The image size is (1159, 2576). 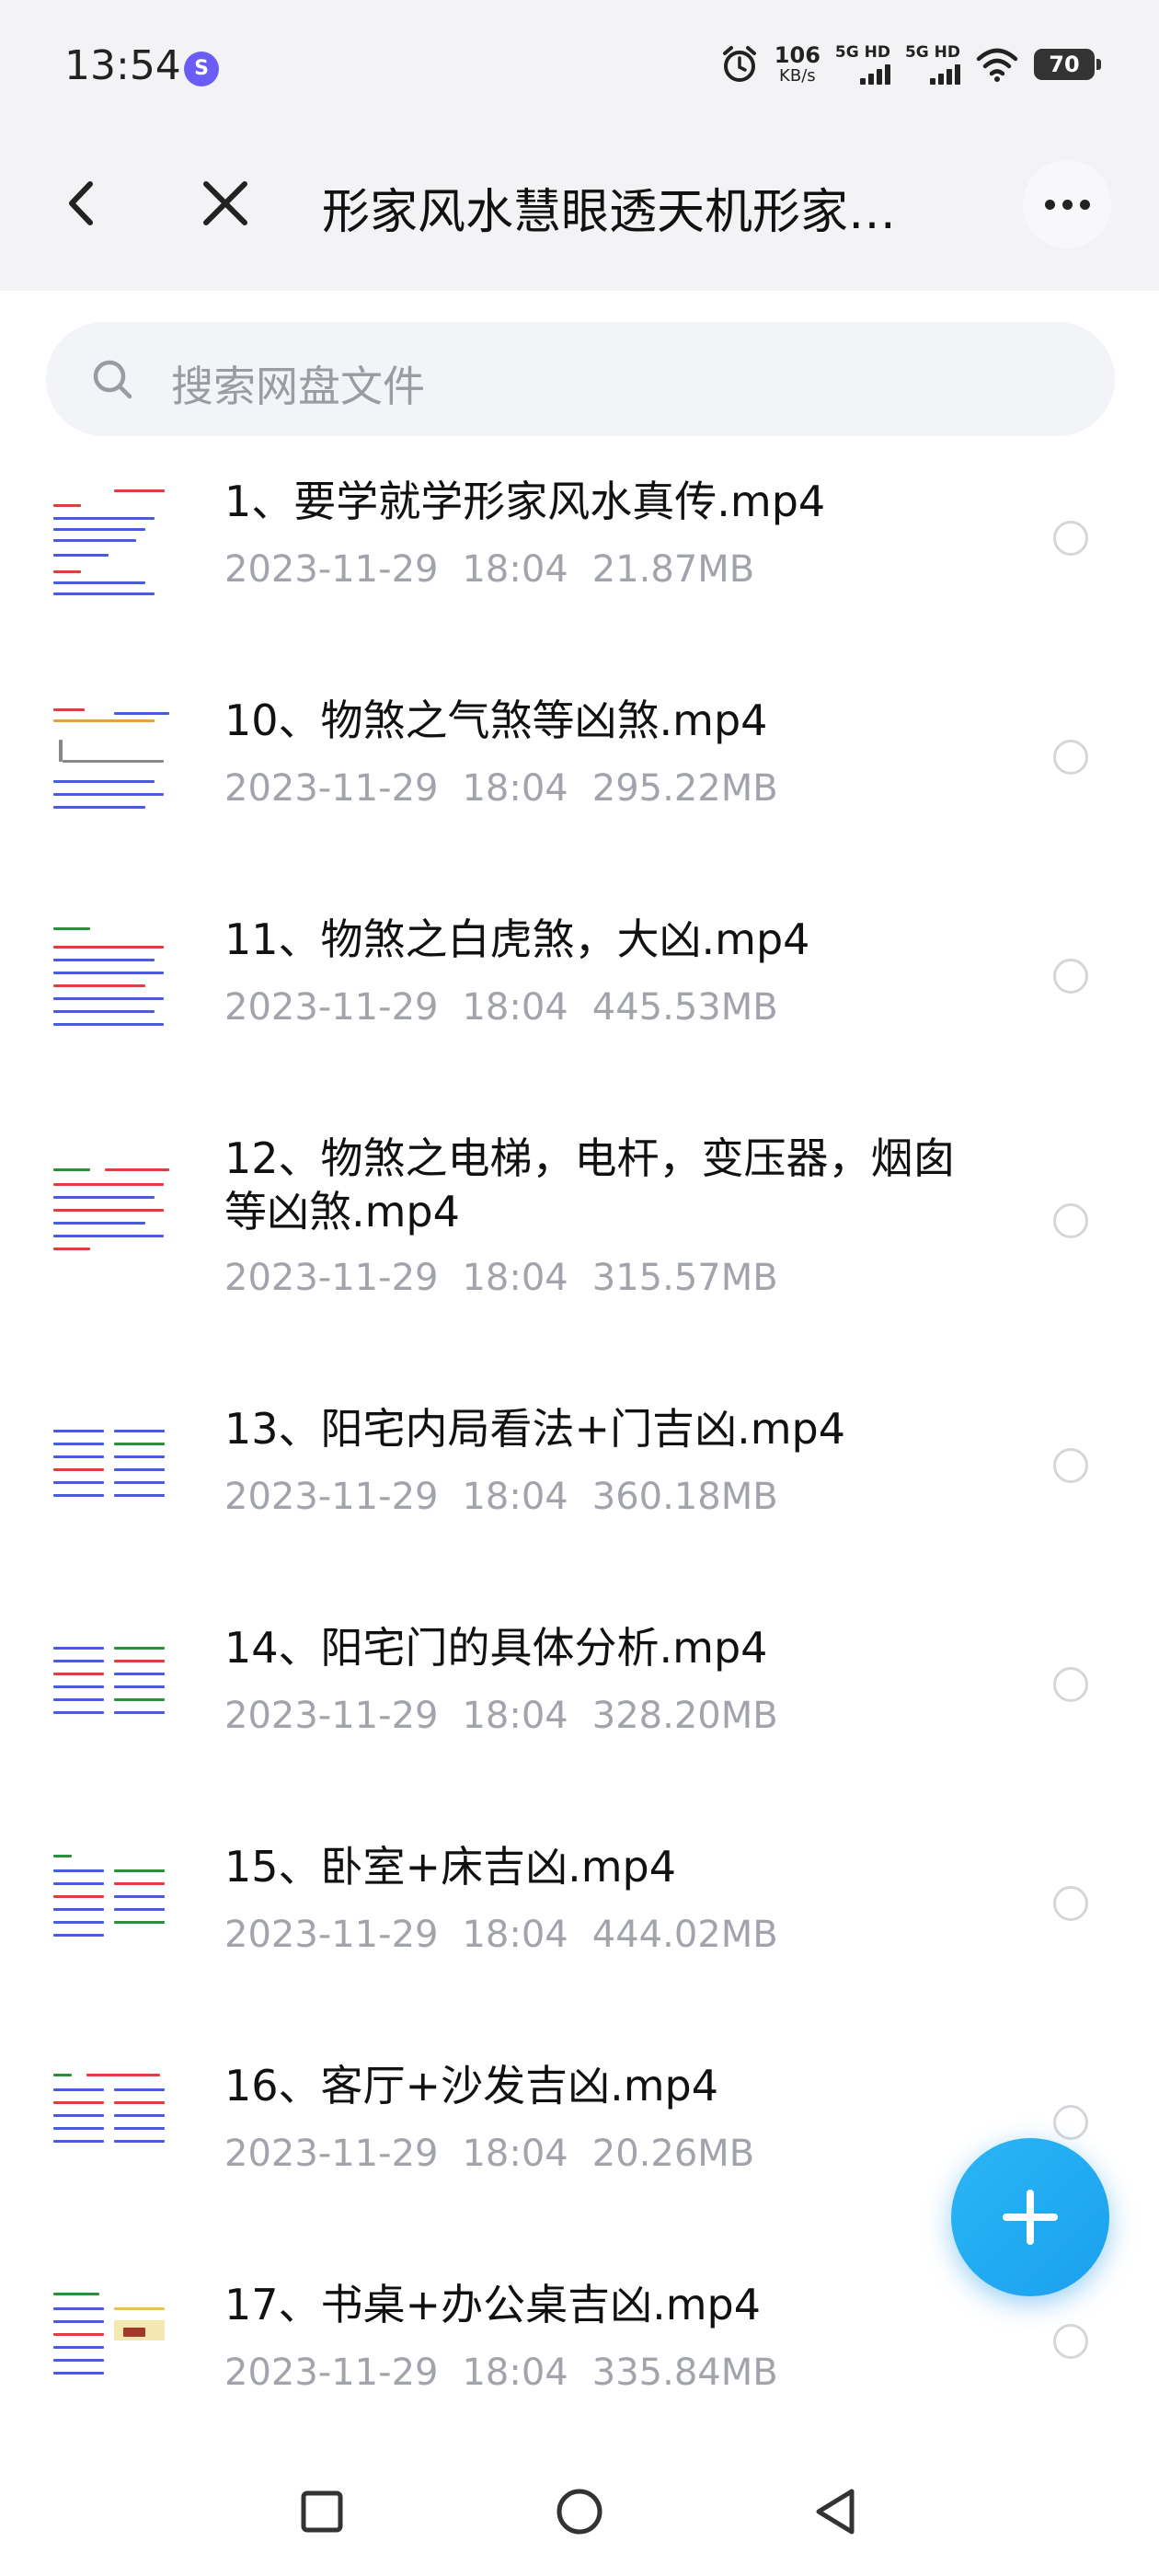 What do you see at coordinates (322, 2511) in the screenshot?
I see `recent-apps-icon` at bounding box center [322, 2511].